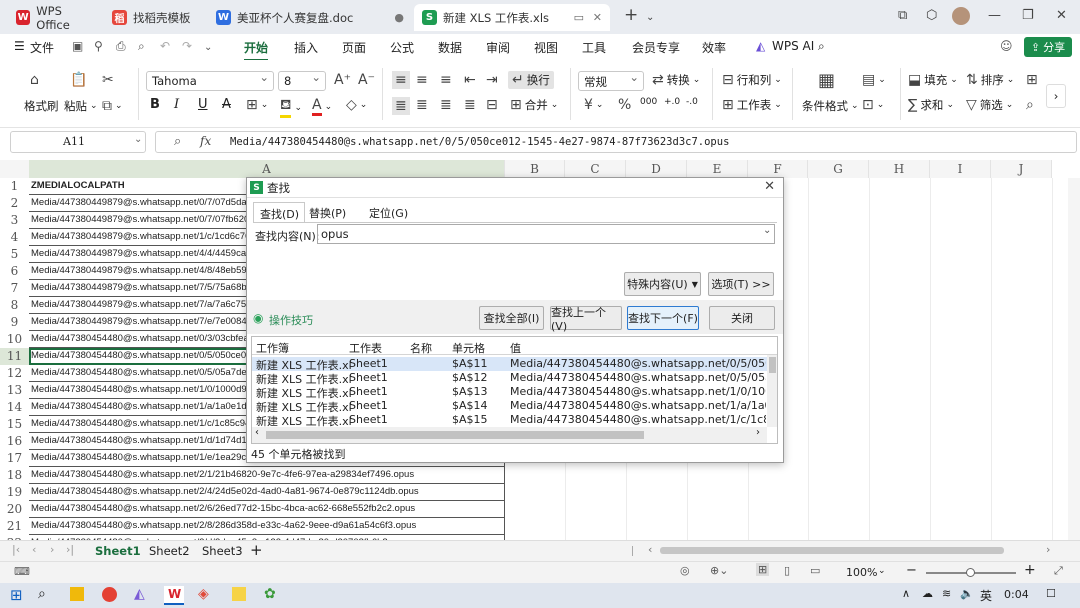  I want to click on undo-icon: ↶, so click(165, 46).